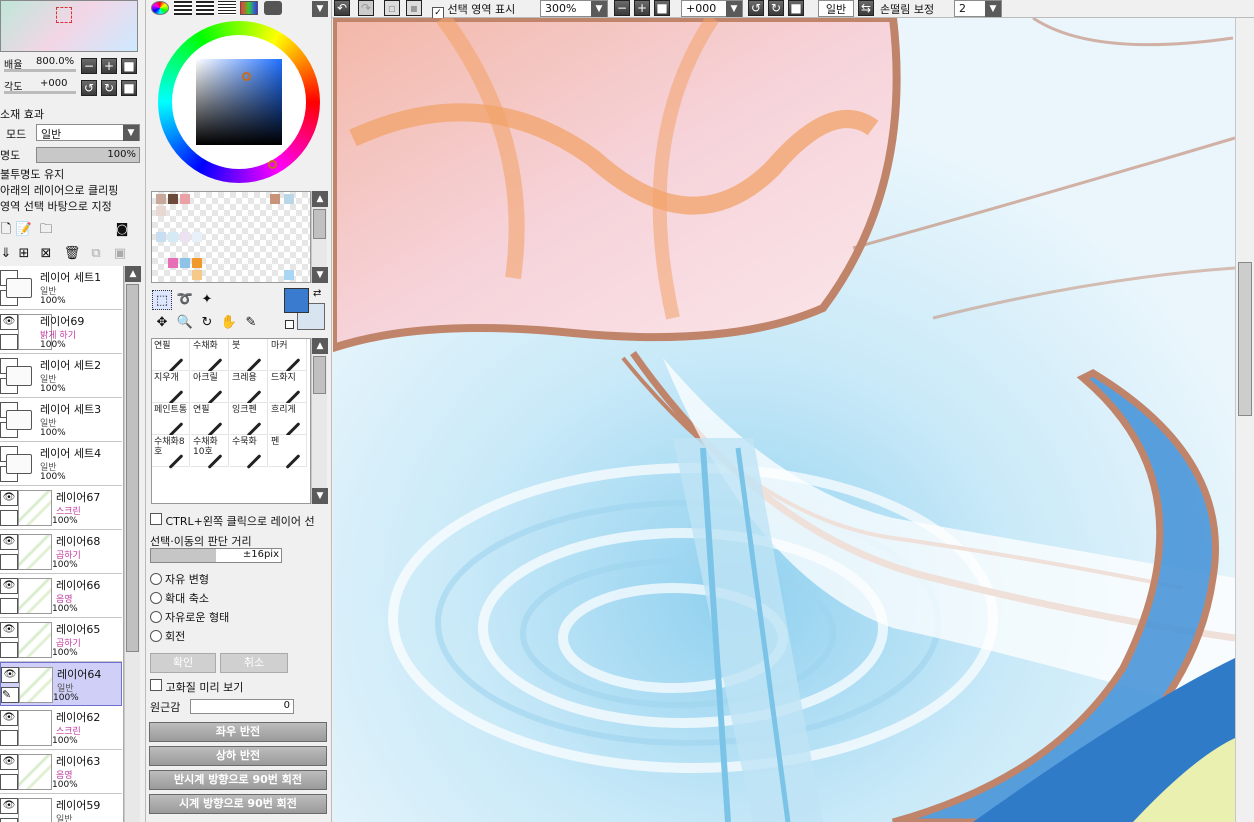  Describe the element at coordinates (156, 685) in the screenshot. I see `hq-preview-checkbox` at that location.